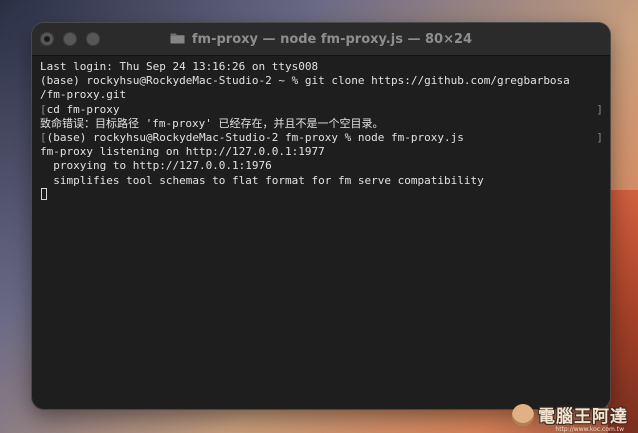 This screenshot has height=433, width=638. Describe the element at coordinates (322, 110) in the screenshot. I see `terminal-line-marked: [cd fm-proxy]` at that location.